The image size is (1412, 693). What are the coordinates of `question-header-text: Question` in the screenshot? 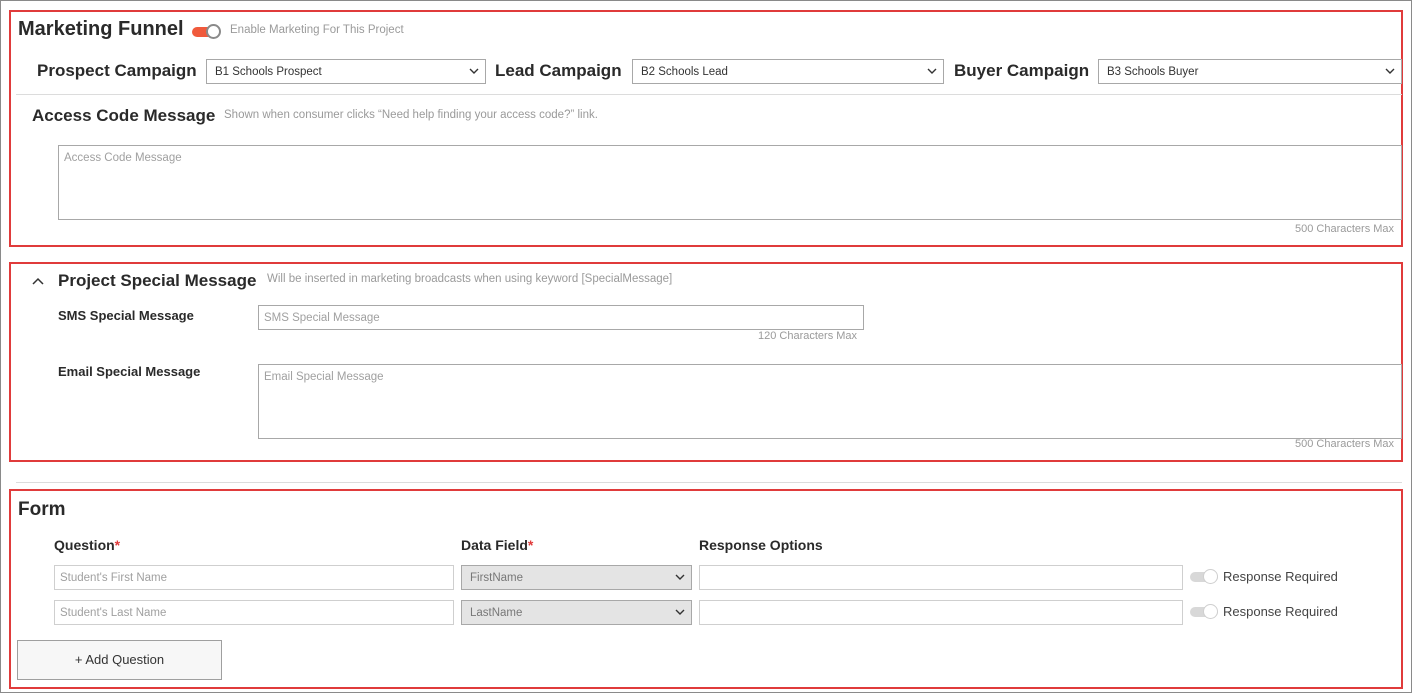 It's located at (84, 545).